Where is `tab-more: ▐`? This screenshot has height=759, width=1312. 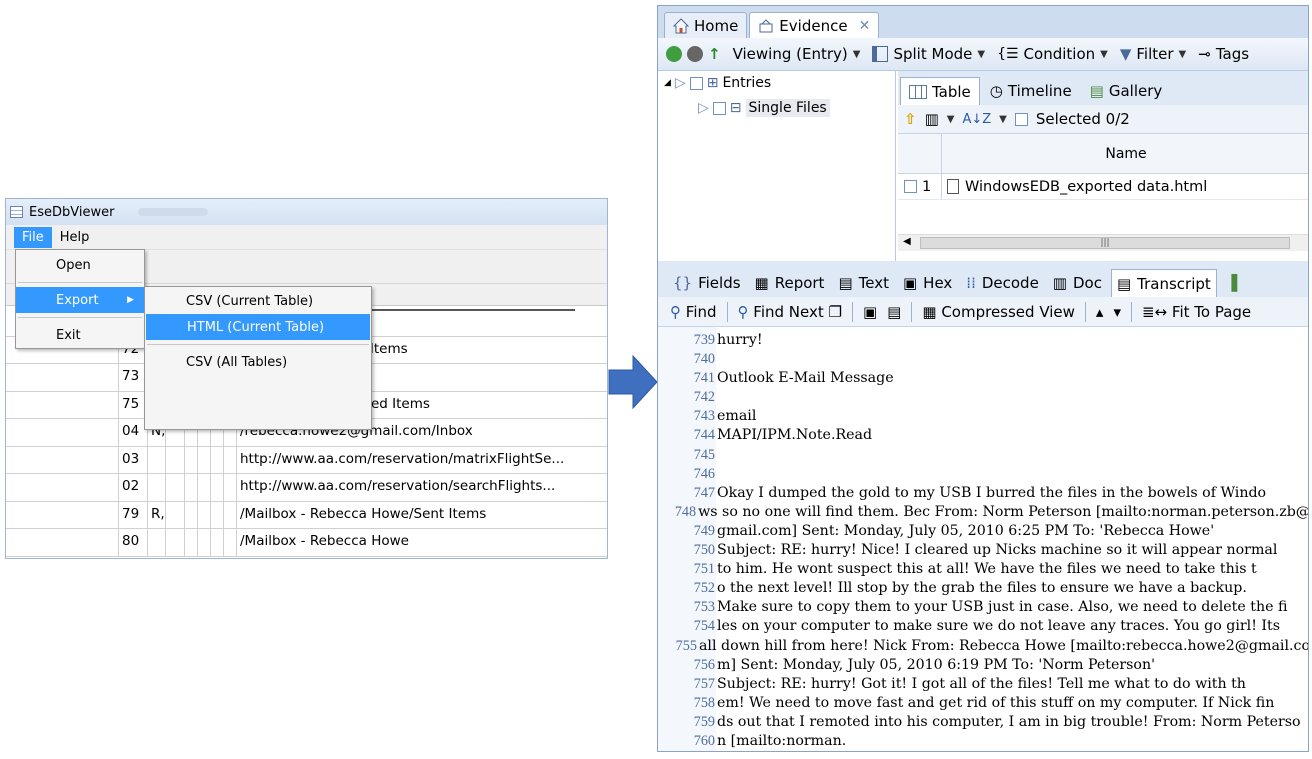
tab-more: ▐ is located at coordinates (1232, 283).